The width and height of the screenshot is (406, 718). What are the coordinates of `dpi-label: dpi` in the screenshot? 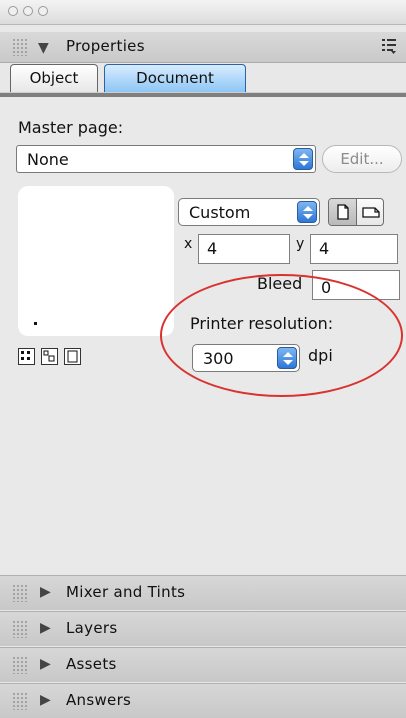 It's located at (320, 355).